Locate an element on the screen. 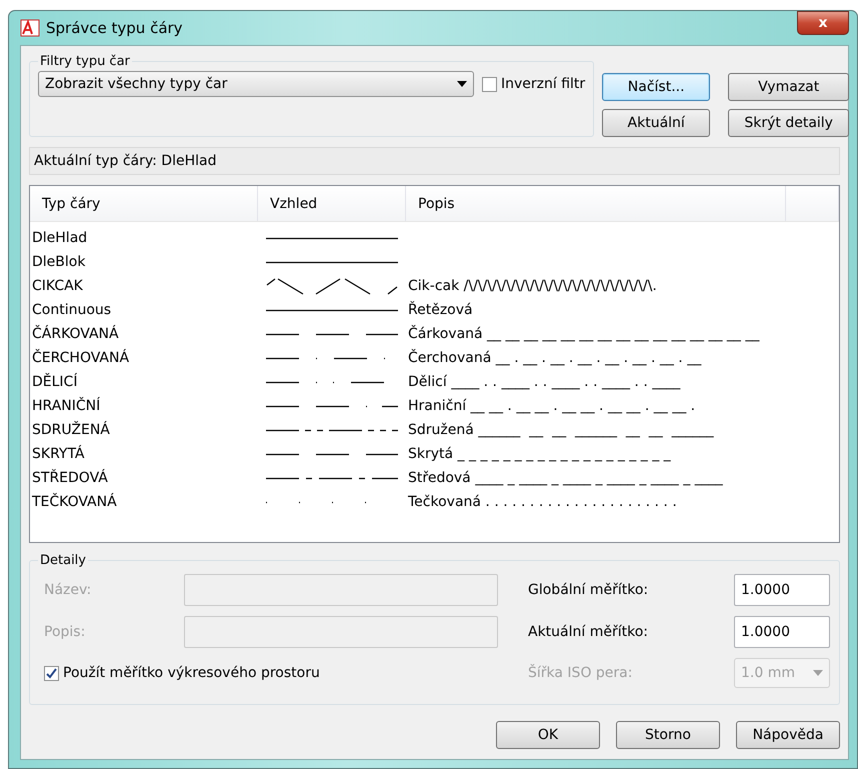 This screenshot has width=858, height=769. field-label: Šířka ISO pera: is located at coordinates (581, 673).